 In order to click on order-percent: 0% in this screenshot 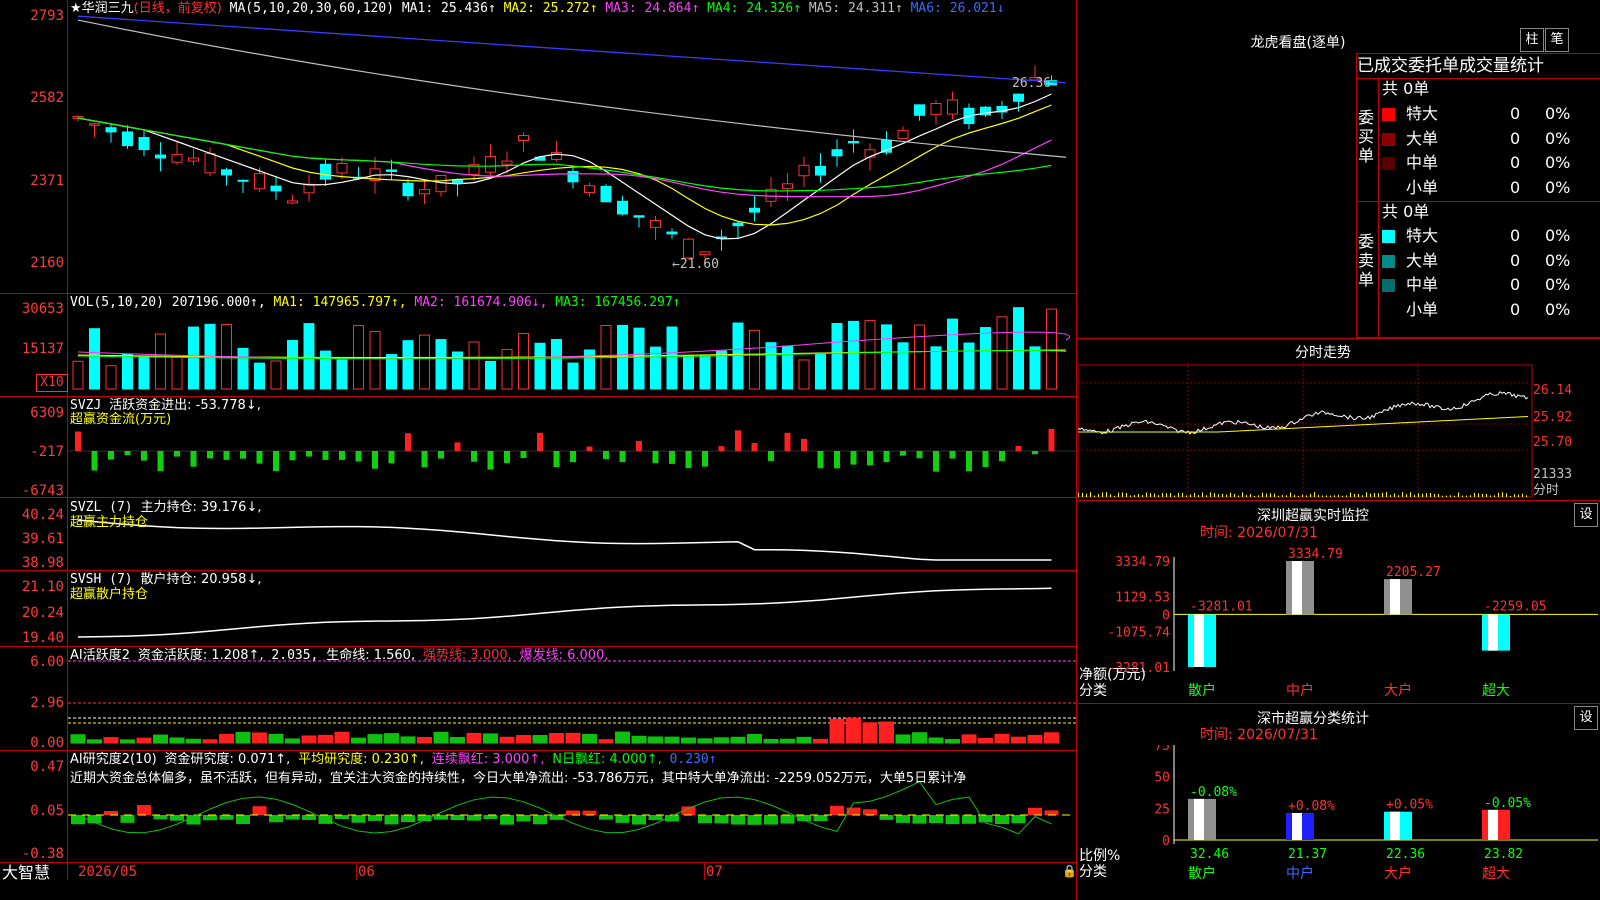, I will do `click(1558, 260)`.